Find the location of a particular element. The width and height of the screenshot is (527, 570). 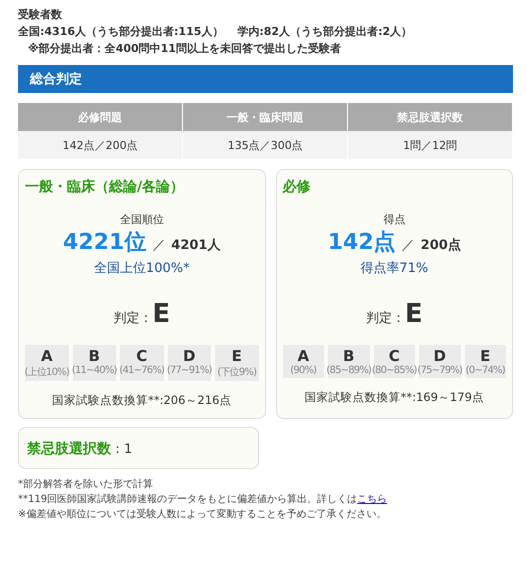

contraindication-label: 禁忌肢選択数 is located at coordinates (69, 449).